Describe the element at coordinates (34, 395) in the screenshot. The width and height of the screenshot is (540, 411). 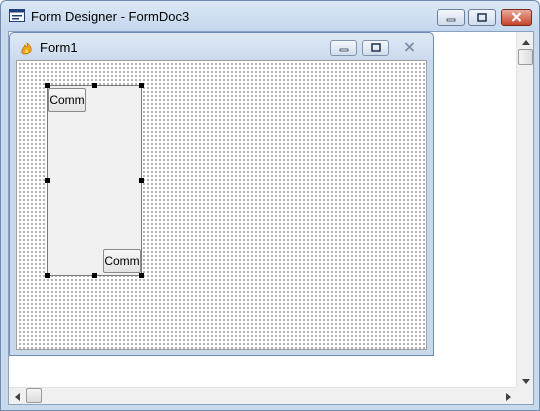
I see `horizontal-scroll-thumb` at that location.